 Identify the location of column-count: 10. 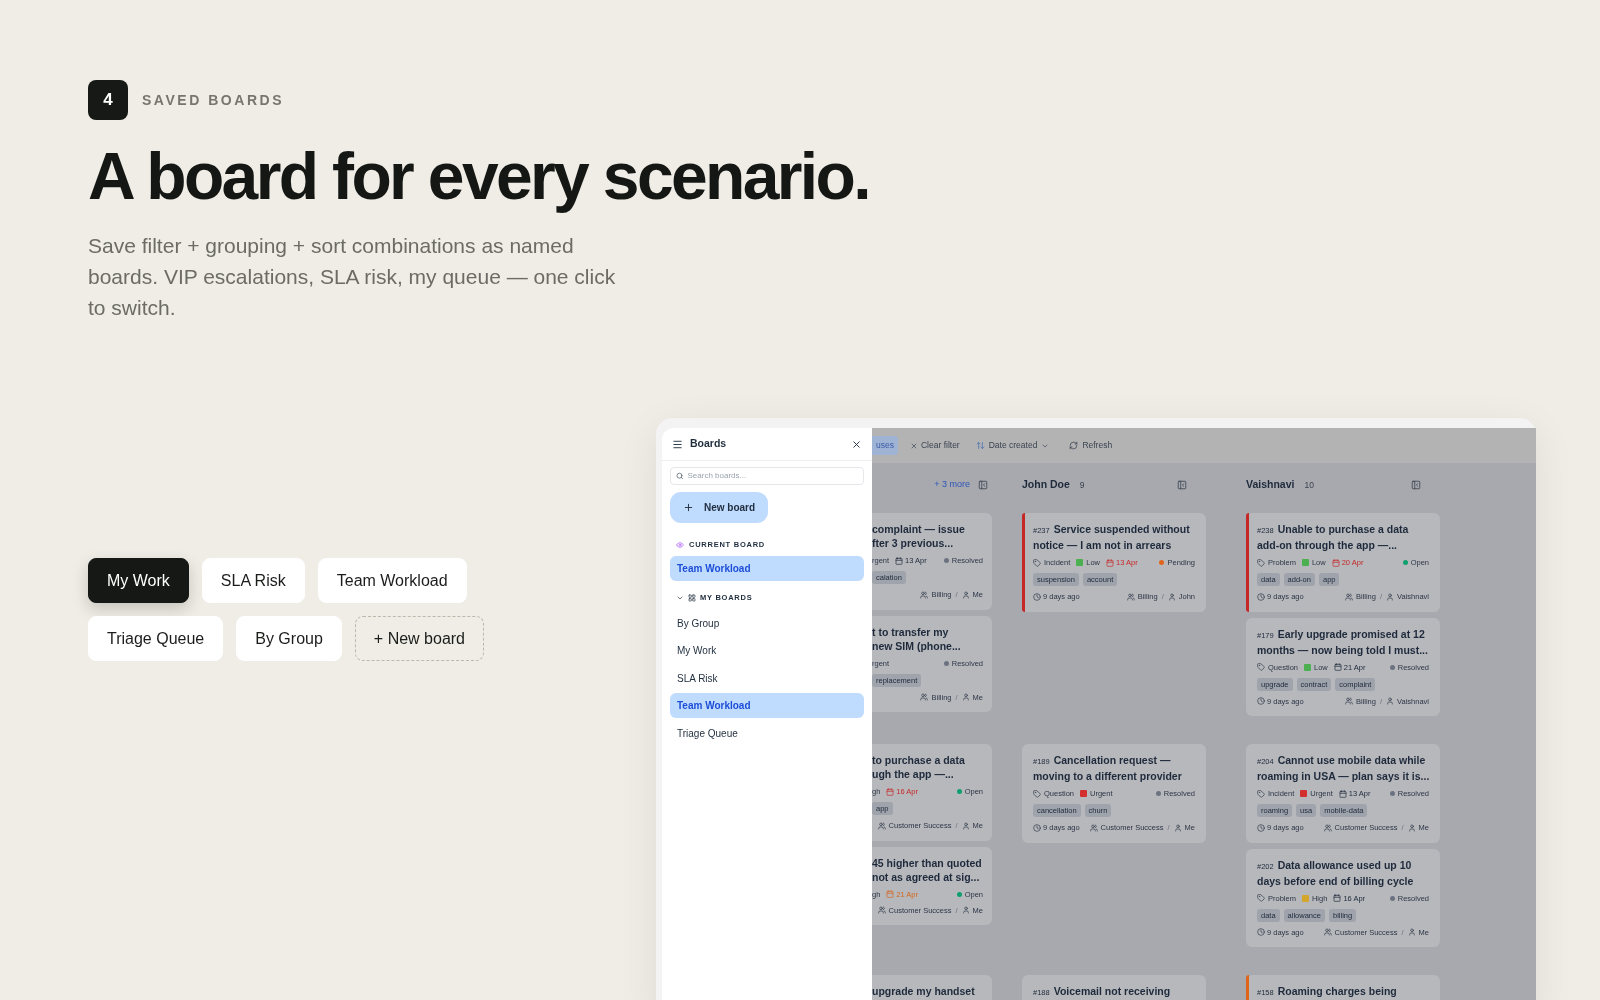
(1309, 485).